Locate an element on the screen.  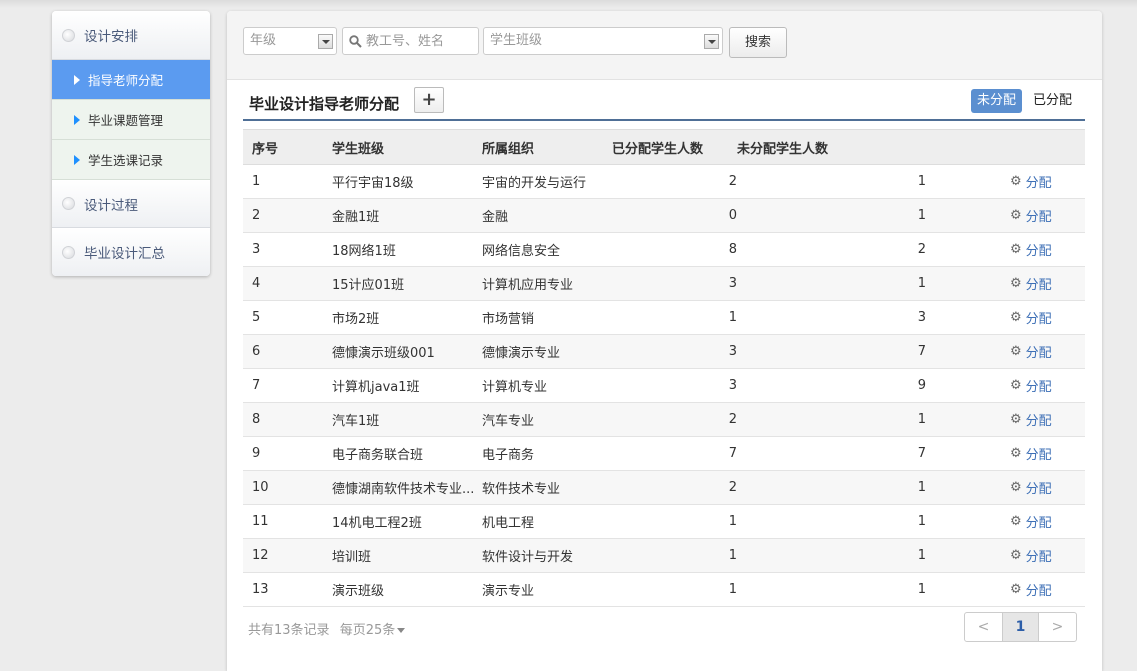
table-header-row: 序号 学生班级 所属组织 已分配学生人数 未分配学生人数 is located at coordinates (664, 147).